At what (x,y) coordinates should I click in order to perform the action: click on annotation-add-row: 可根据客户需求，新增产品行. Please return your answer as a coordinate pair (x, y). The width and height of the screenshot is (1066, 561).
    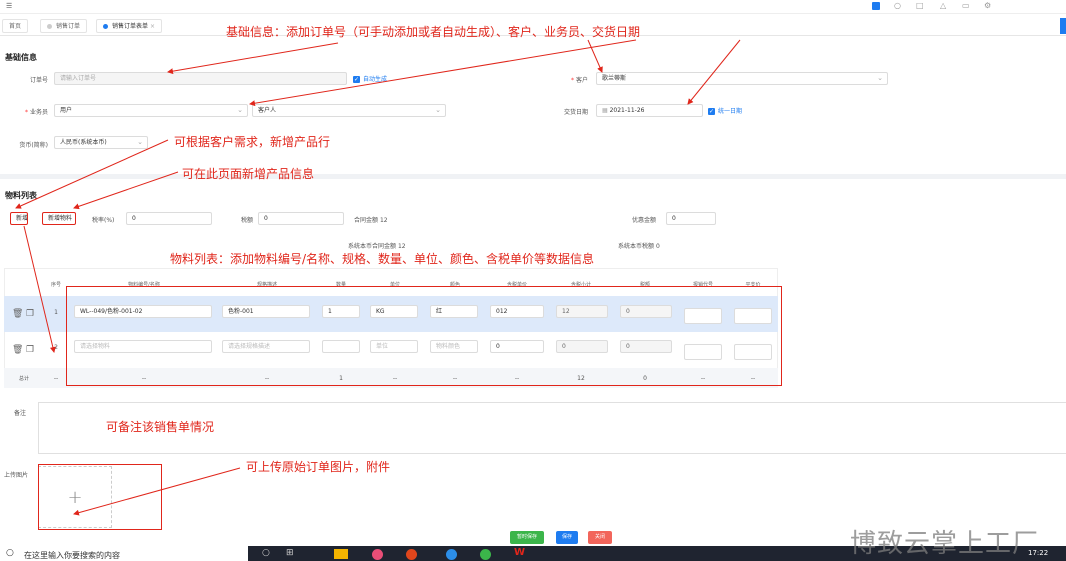
    Looking at the image, I should click on (252, 142).